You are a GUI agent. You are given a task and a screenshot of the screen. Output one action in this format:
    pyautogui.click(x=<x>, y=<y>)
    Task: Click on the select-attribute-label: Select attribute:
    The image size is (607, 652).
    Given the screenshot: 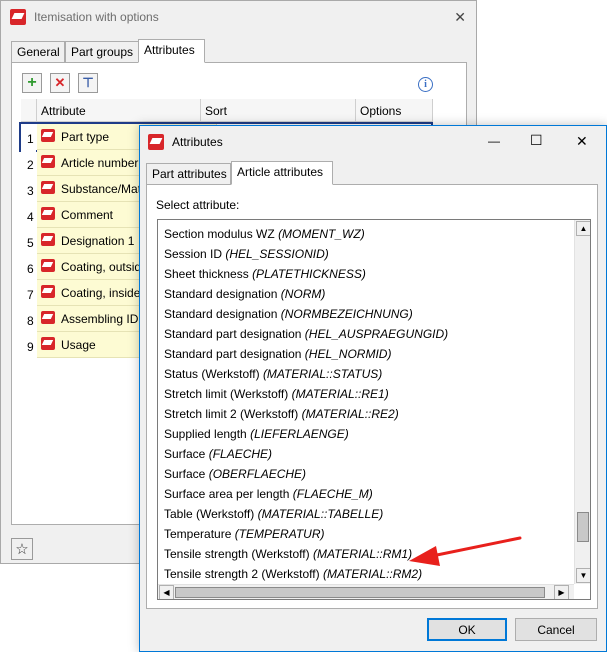 What is the action you would take?
    pyautogui.click(x=198, y=205)
    